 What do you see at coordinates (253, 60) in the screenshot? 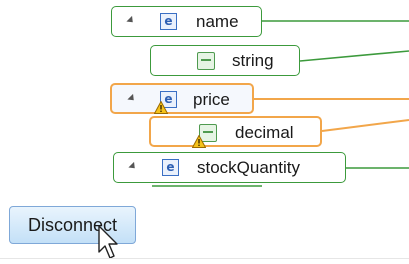
I see `tree-node-label: string` at bounding box center [253, 60].